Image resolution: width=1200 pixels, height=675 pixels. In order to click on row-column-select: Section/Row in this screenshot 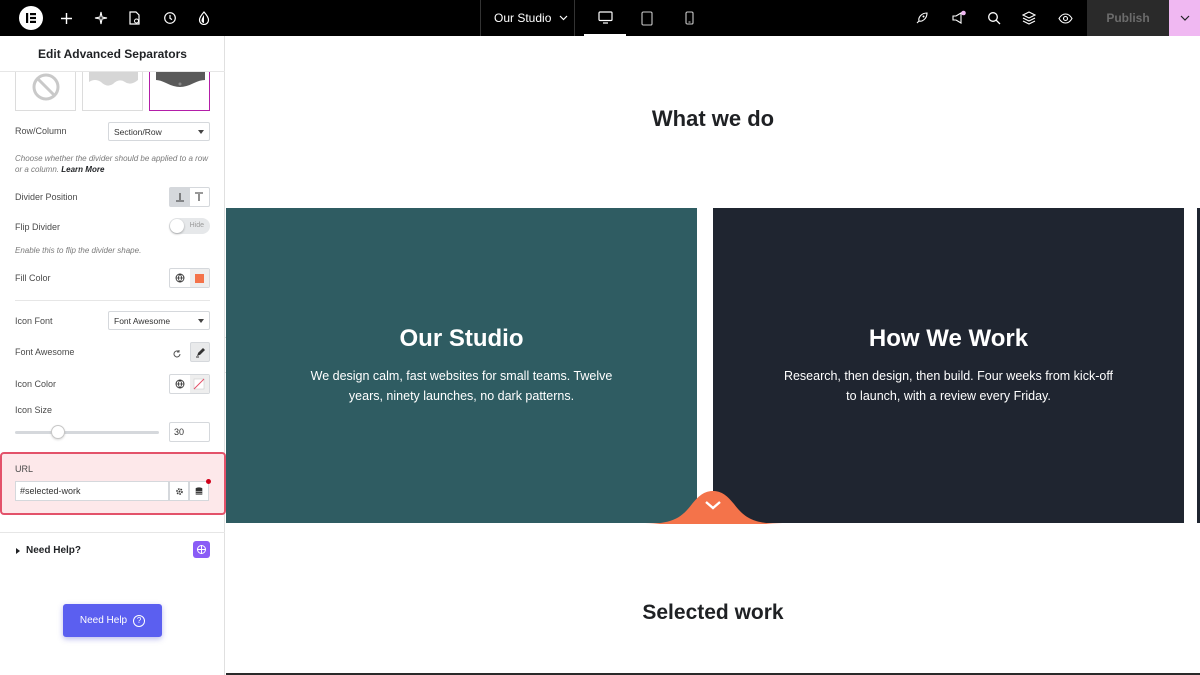, I will do `click(159, 131)`.